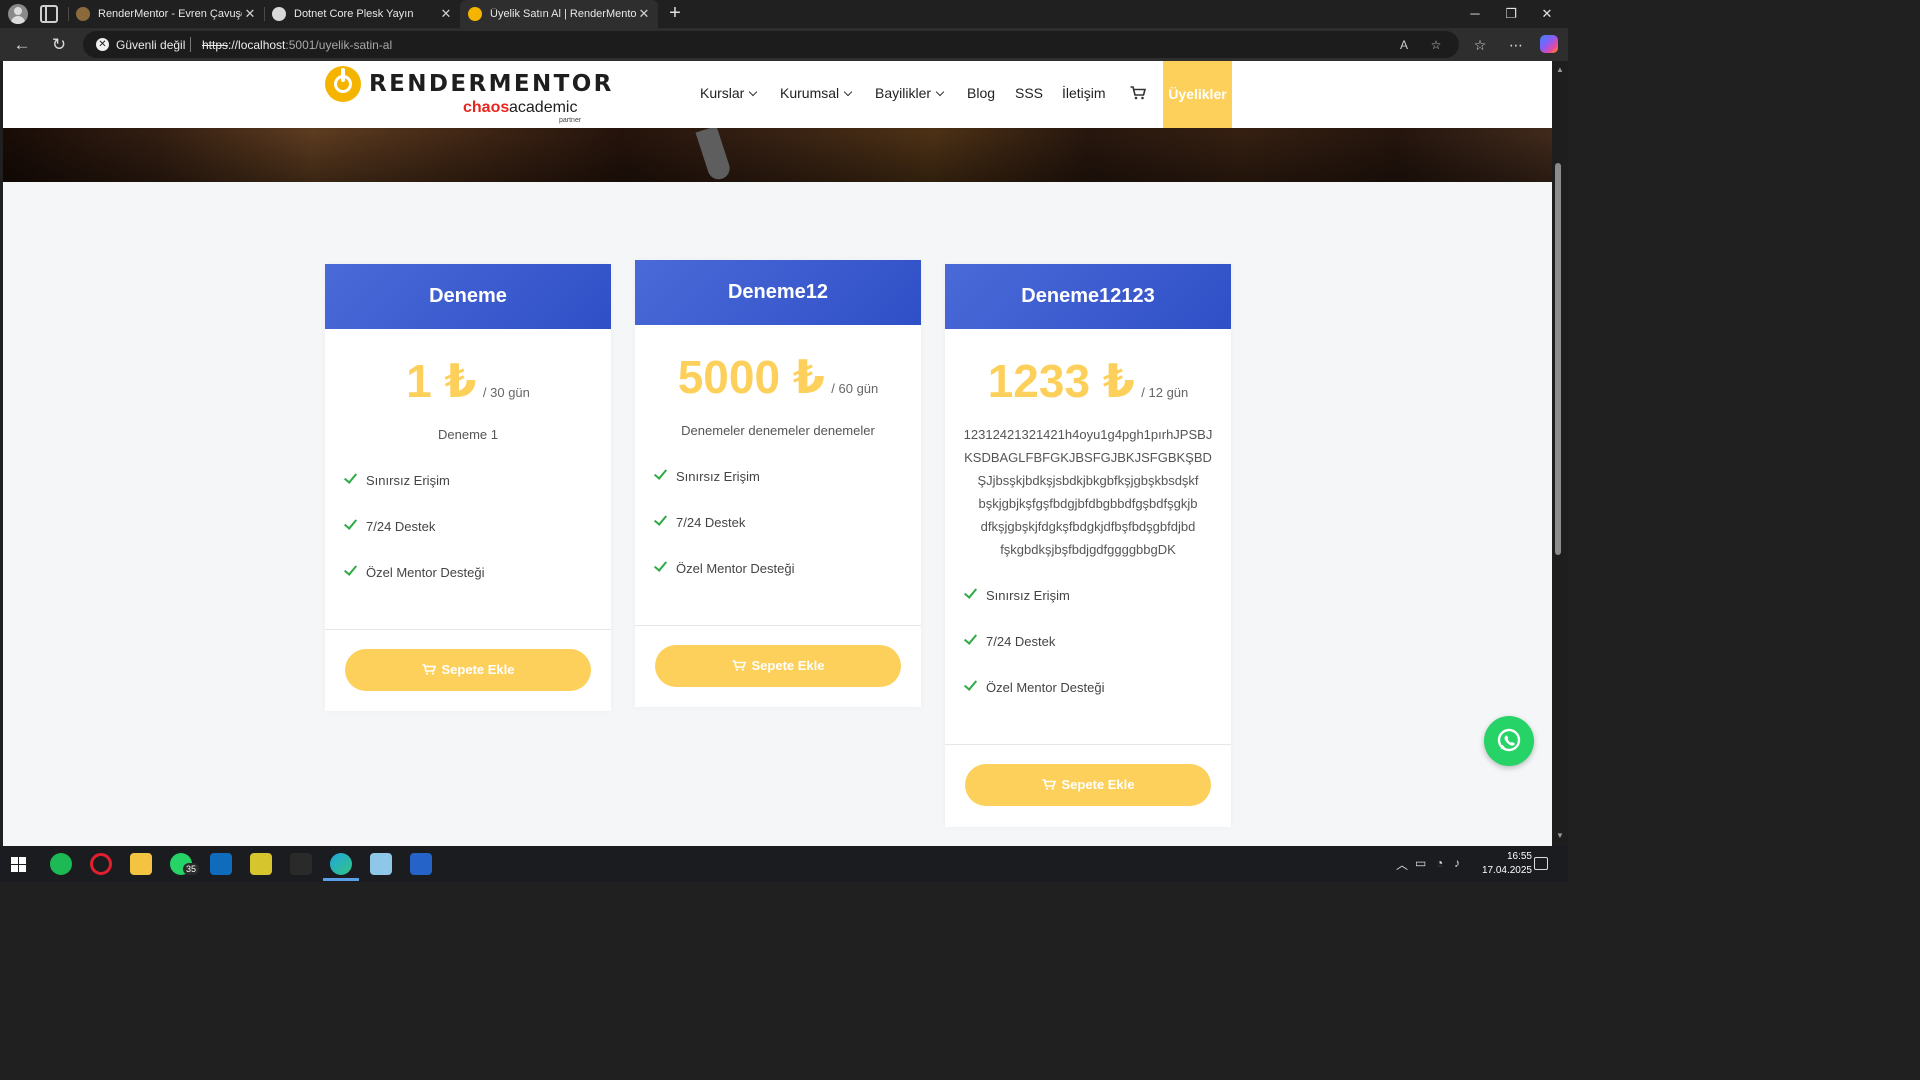 This screenshot has width=1920, height=1080. I want to click on tab-actions-icon, so click(49, 14).